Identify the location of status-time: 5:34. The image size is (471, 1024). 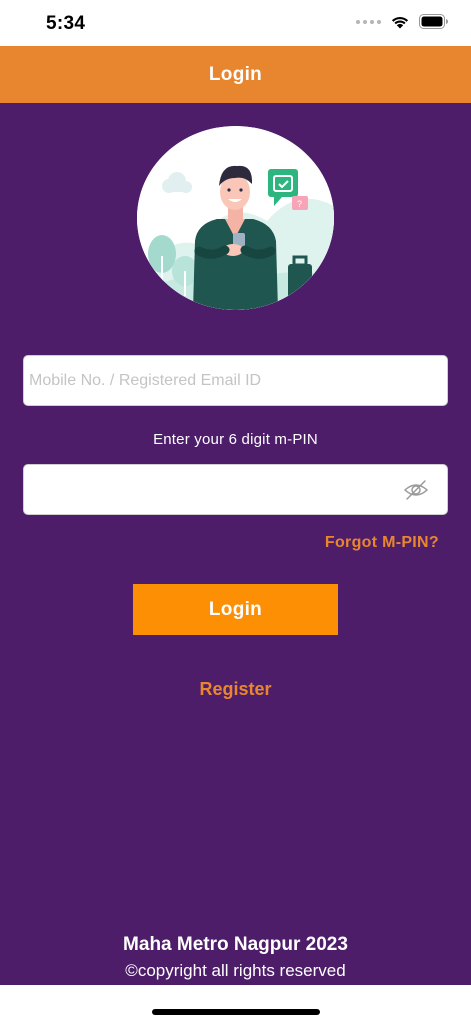
(66, 23).